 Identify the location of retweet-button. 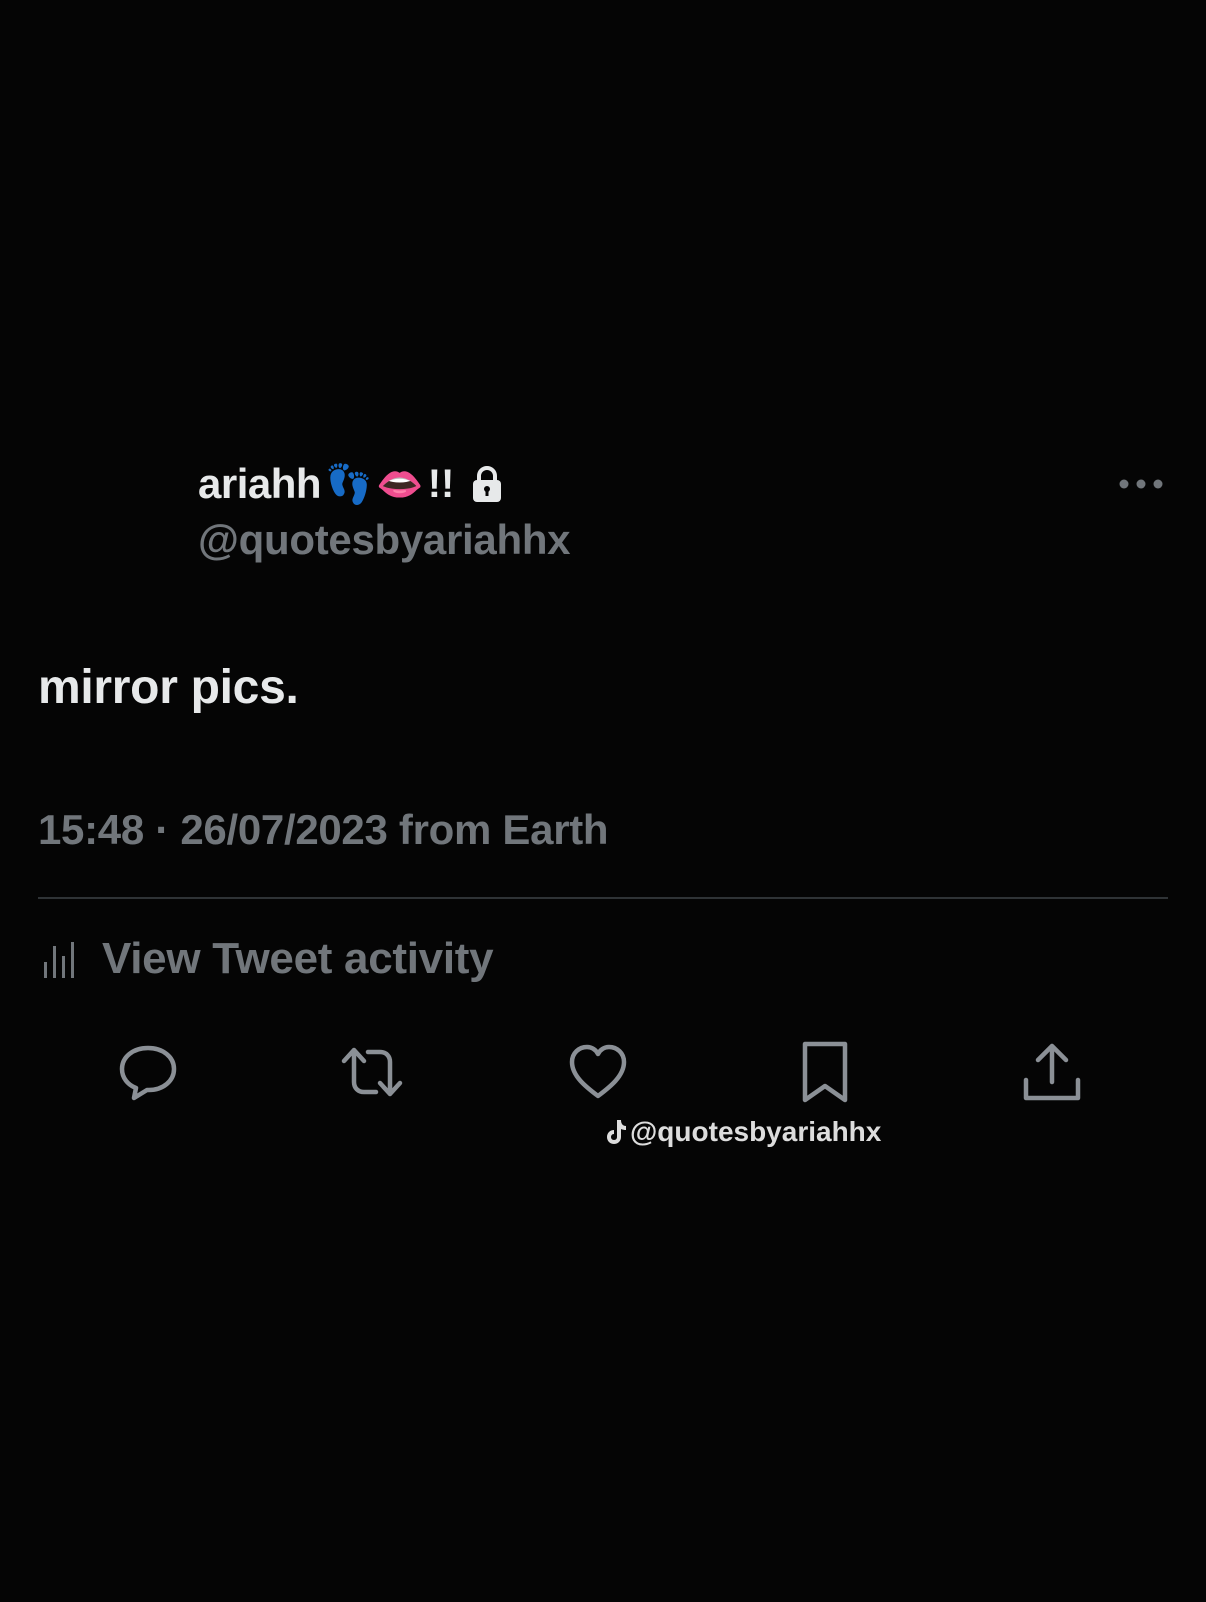
(372, 1072).